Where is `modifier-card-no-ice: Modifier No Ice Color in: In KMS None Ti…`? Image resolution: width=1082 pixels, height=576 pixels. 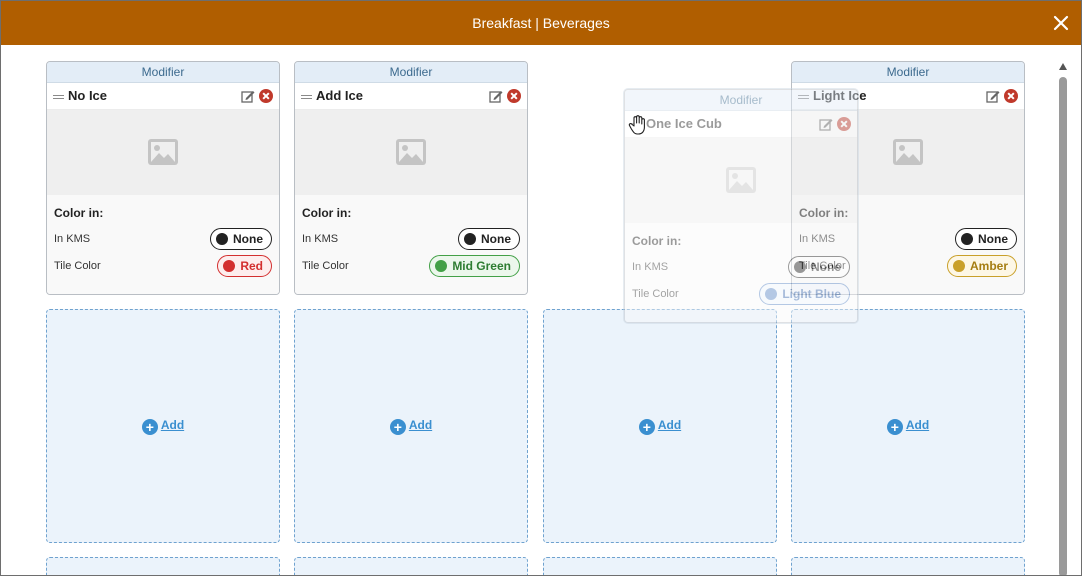
modifier-card-no-ice: Modifier No Ice Color in: In KMS None Ti… is located at coordinates (163, 178).